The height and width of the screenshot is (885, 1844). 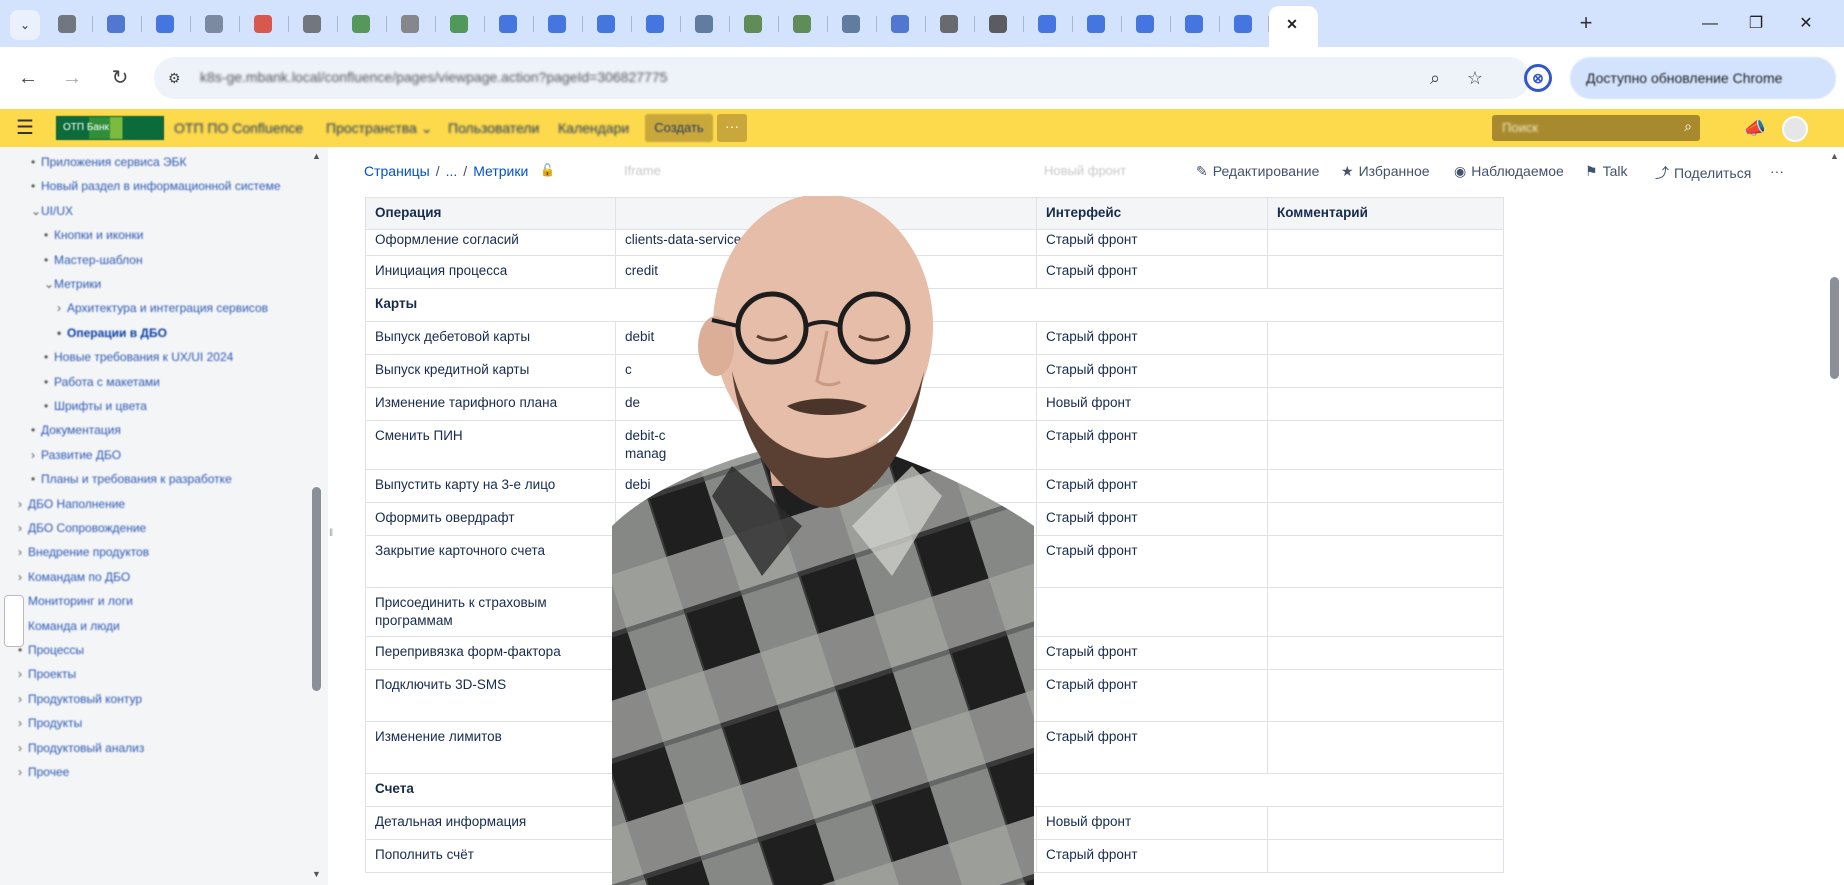 I want to click on talk-button: ⚑ Talk, so click(x=1606, y=171).